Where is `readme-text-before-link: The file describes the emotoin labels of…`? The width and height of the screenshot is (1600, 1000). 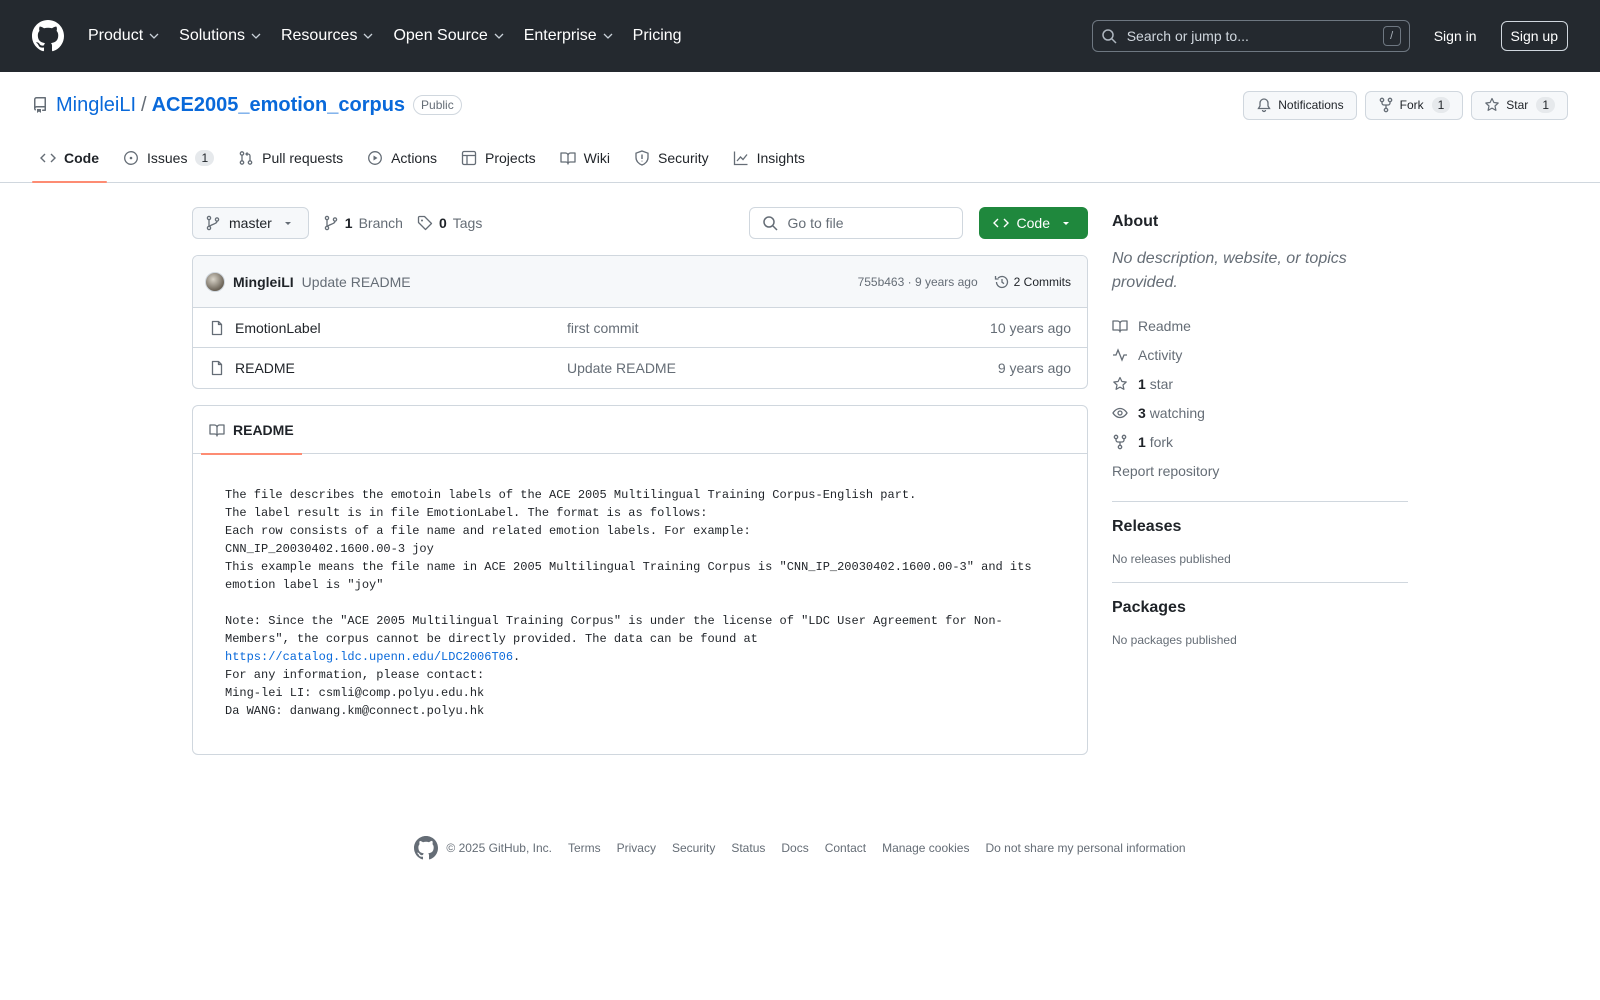
readme-text-before-link: The file describes the emotoin labels of… is located at coordinates (628, 567).